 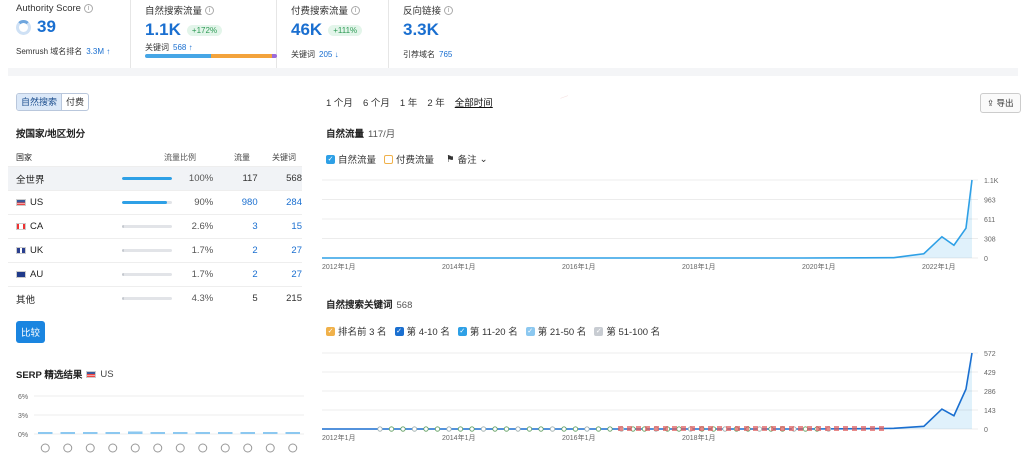 I want to click on tab-paid: 付费, so click(x=75, y=102).